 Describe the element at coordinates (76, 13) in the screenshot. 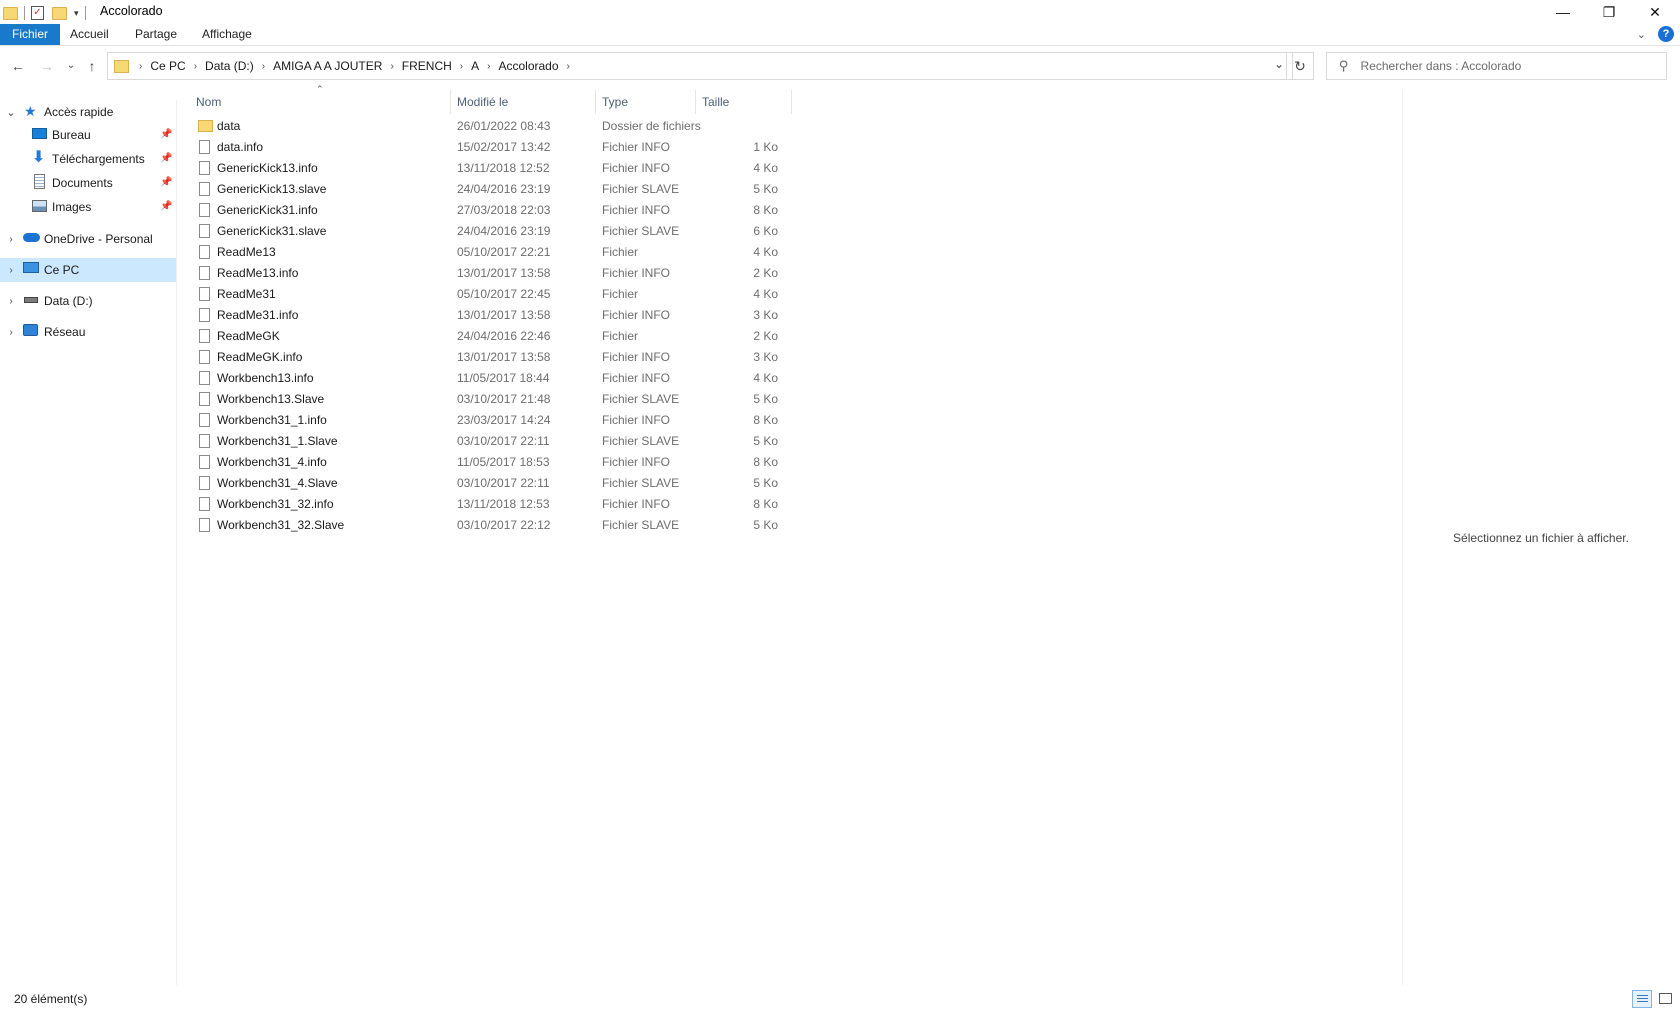

I see `customize-toolbar-icon: ▾` at that location.